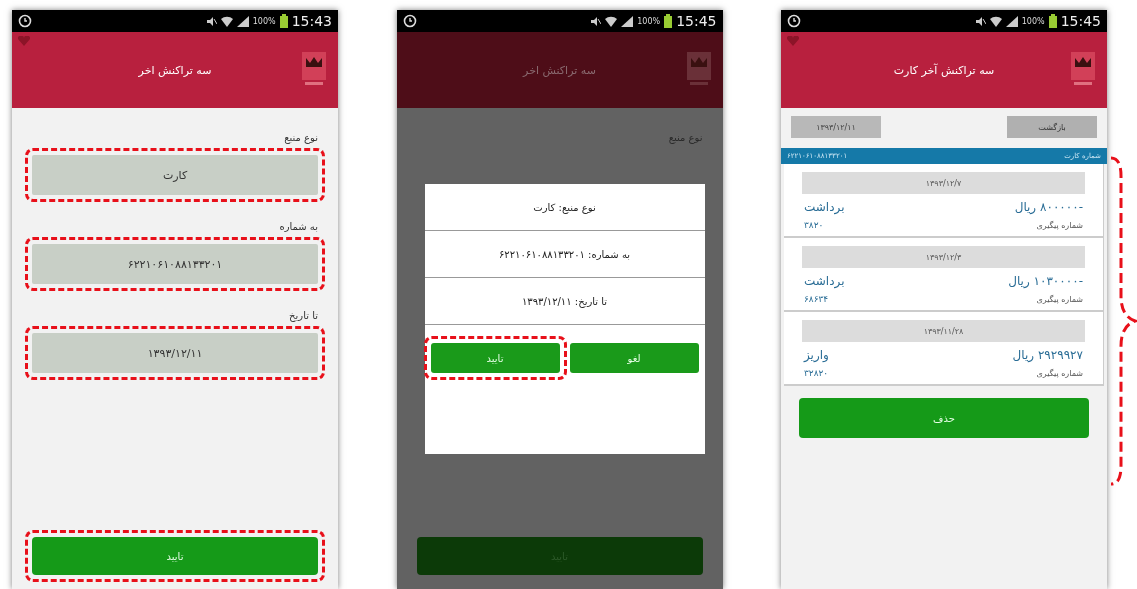 This screenshot has height=589, width=1137. I want to click on dialog-button: لغو, so click(634, 358).